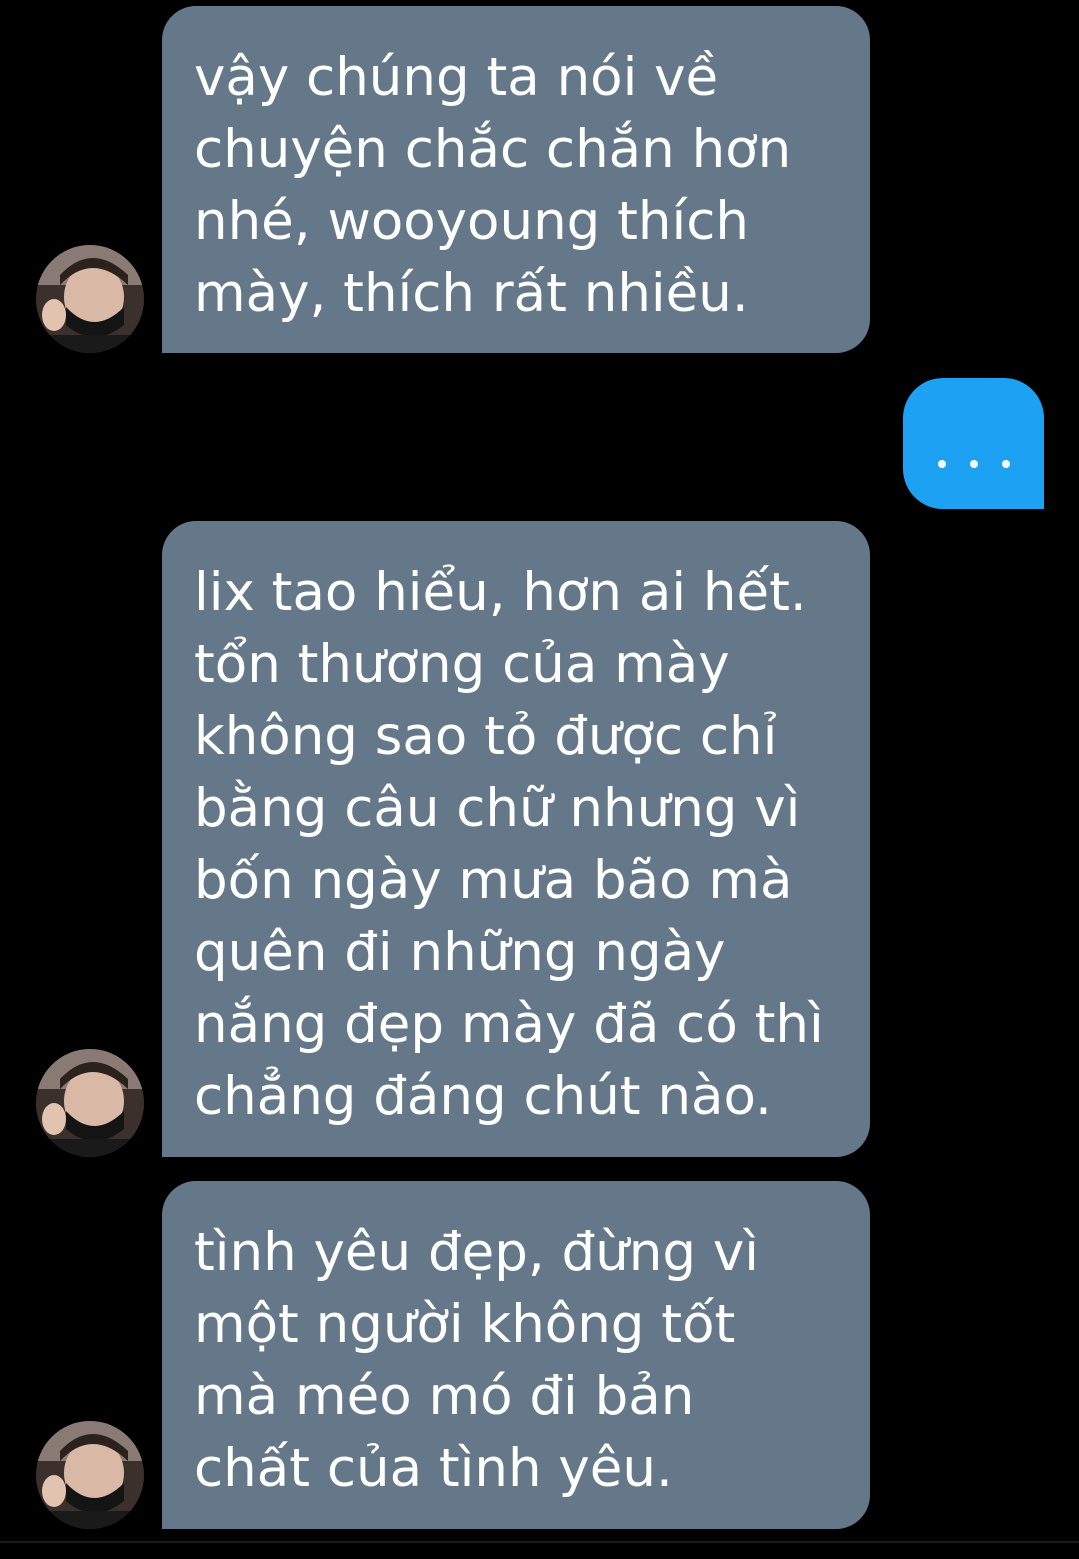 Image resolution: width=1079 pixels, height=1559 pixels. What do you see at coordinates (539, 1542) in the screenshot?
I see `divider` at bounding box center [539, 1542].